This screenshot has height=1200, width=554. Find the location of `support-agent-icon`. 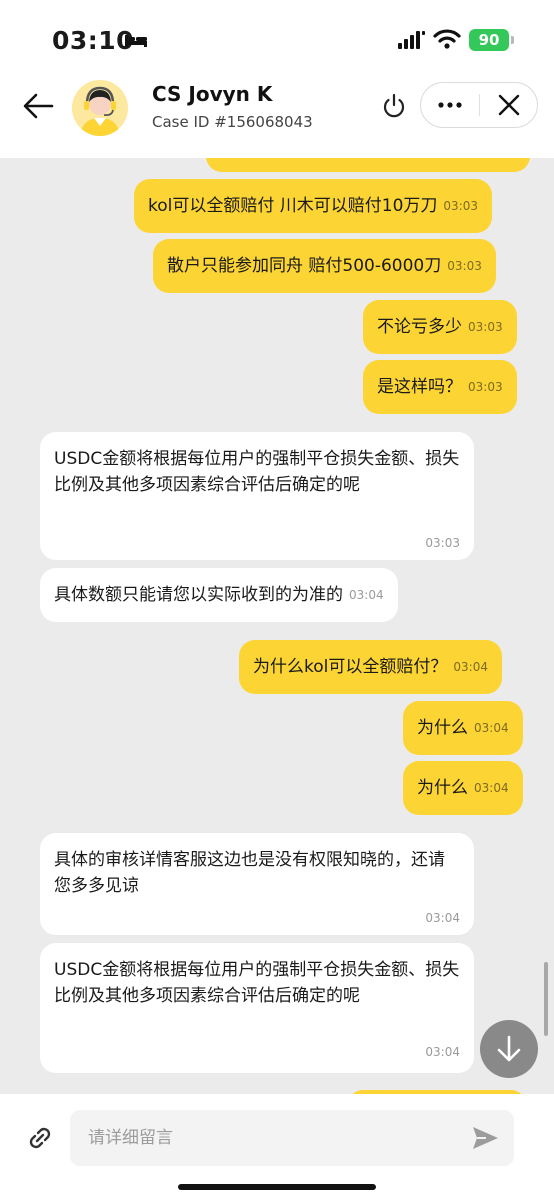

support-agent-icon is located at coordinates (100, 108).